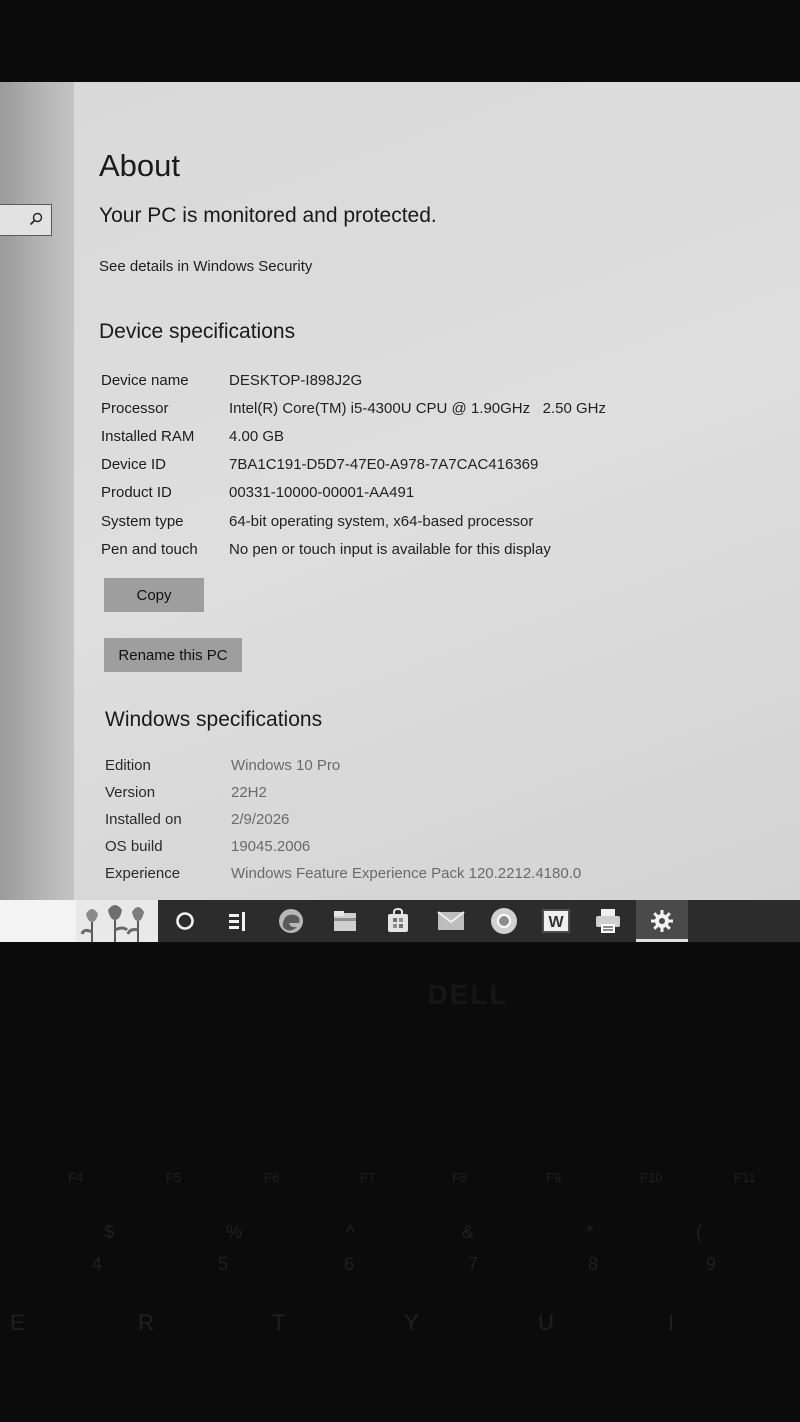 This screenshot has height=1422, width=800. Describe the element at coordinates (590, 1232) in the screenshot. I see `key-asterisk: *` at that location.